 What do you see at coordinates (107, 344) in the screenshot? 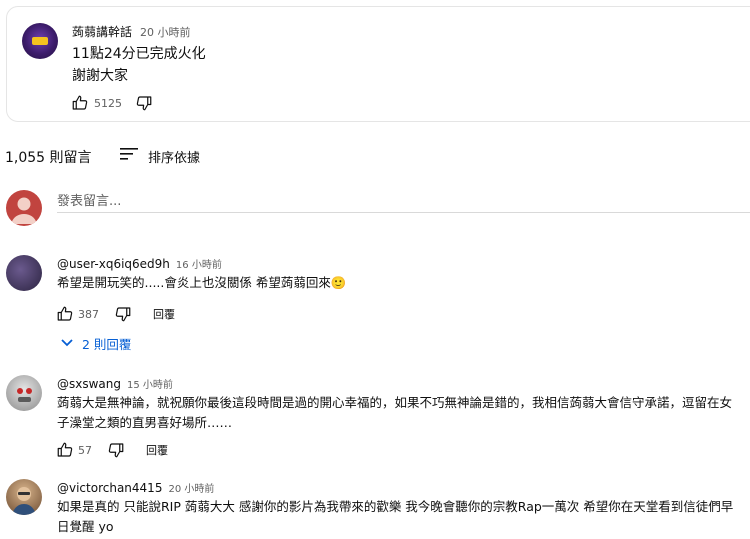
I see `replies-label: 2 則回覆` at bounding box center [107, 344].